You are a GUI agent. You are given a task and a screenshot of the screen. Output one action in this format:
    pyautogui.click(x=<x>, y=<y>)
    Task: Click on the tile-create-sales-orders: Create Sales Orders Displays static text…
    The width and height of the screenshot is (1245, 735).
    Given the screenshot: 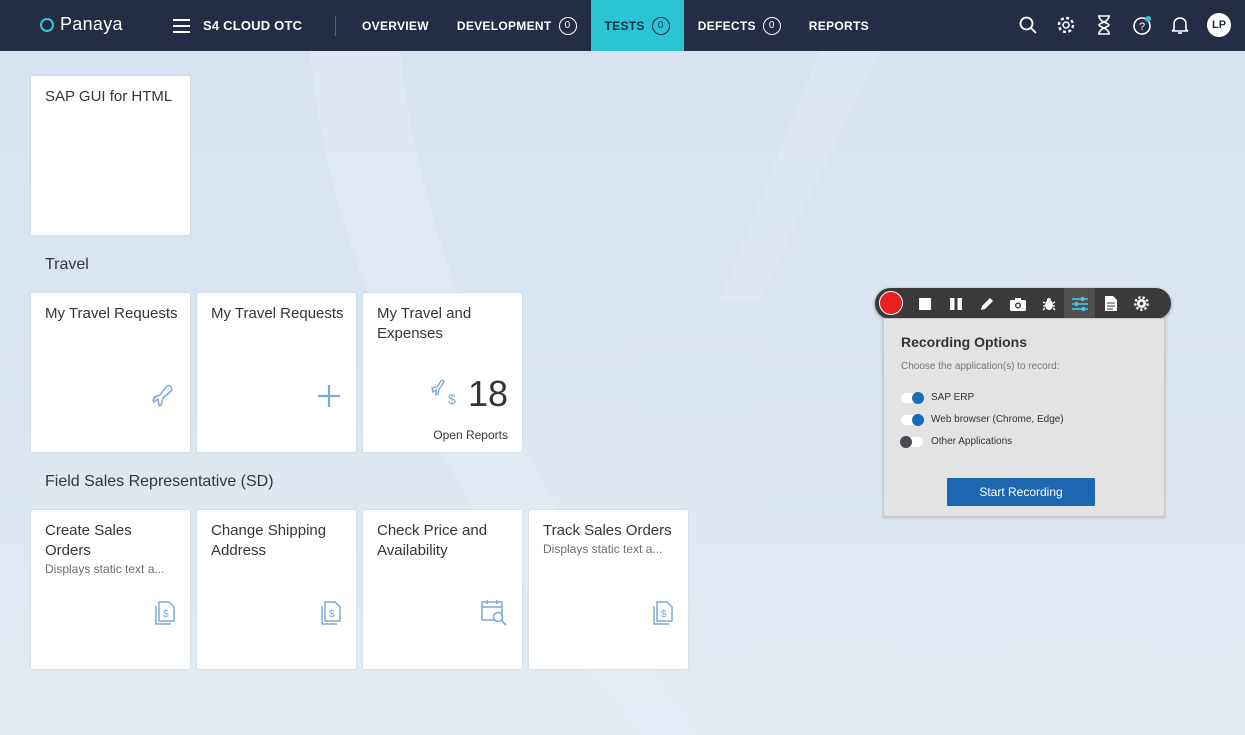 What is the action you would take?
    pyautogui.click(x=110, y=589)
    